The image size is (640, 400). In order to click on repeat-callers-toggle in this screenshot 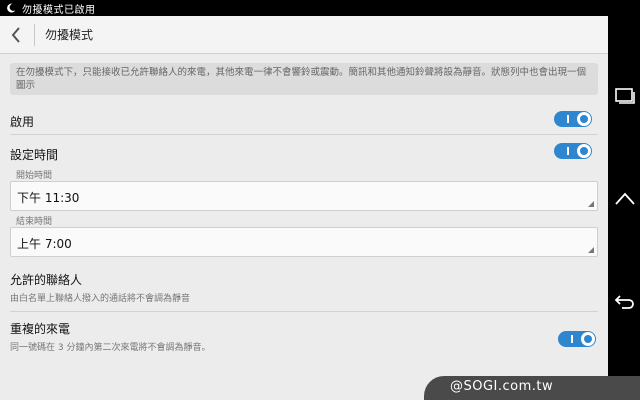, I will do `click(577, 339)`.